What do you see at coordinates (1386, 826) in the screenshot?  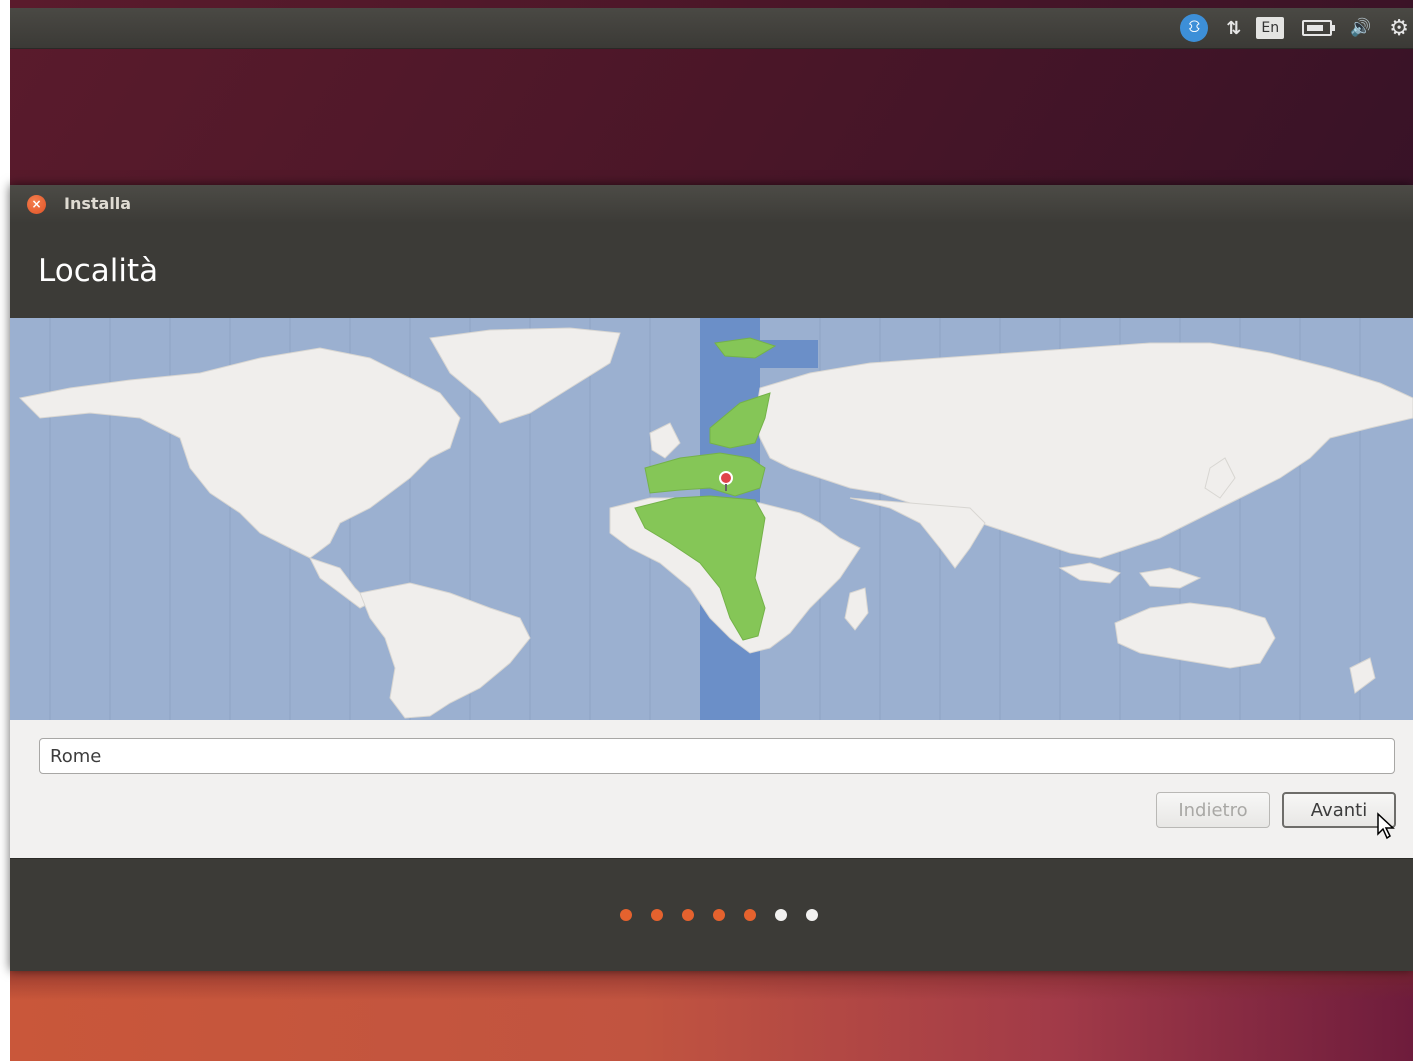 I see `mouse-pointer-icon` at bounding box center [1386, 826].